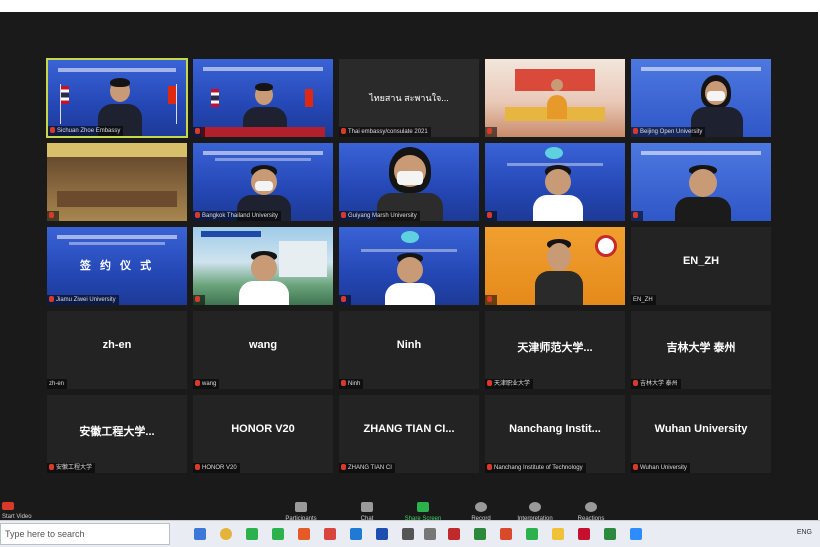  I want to click on participant-display-name: EN_ZH, so click(701, 261).